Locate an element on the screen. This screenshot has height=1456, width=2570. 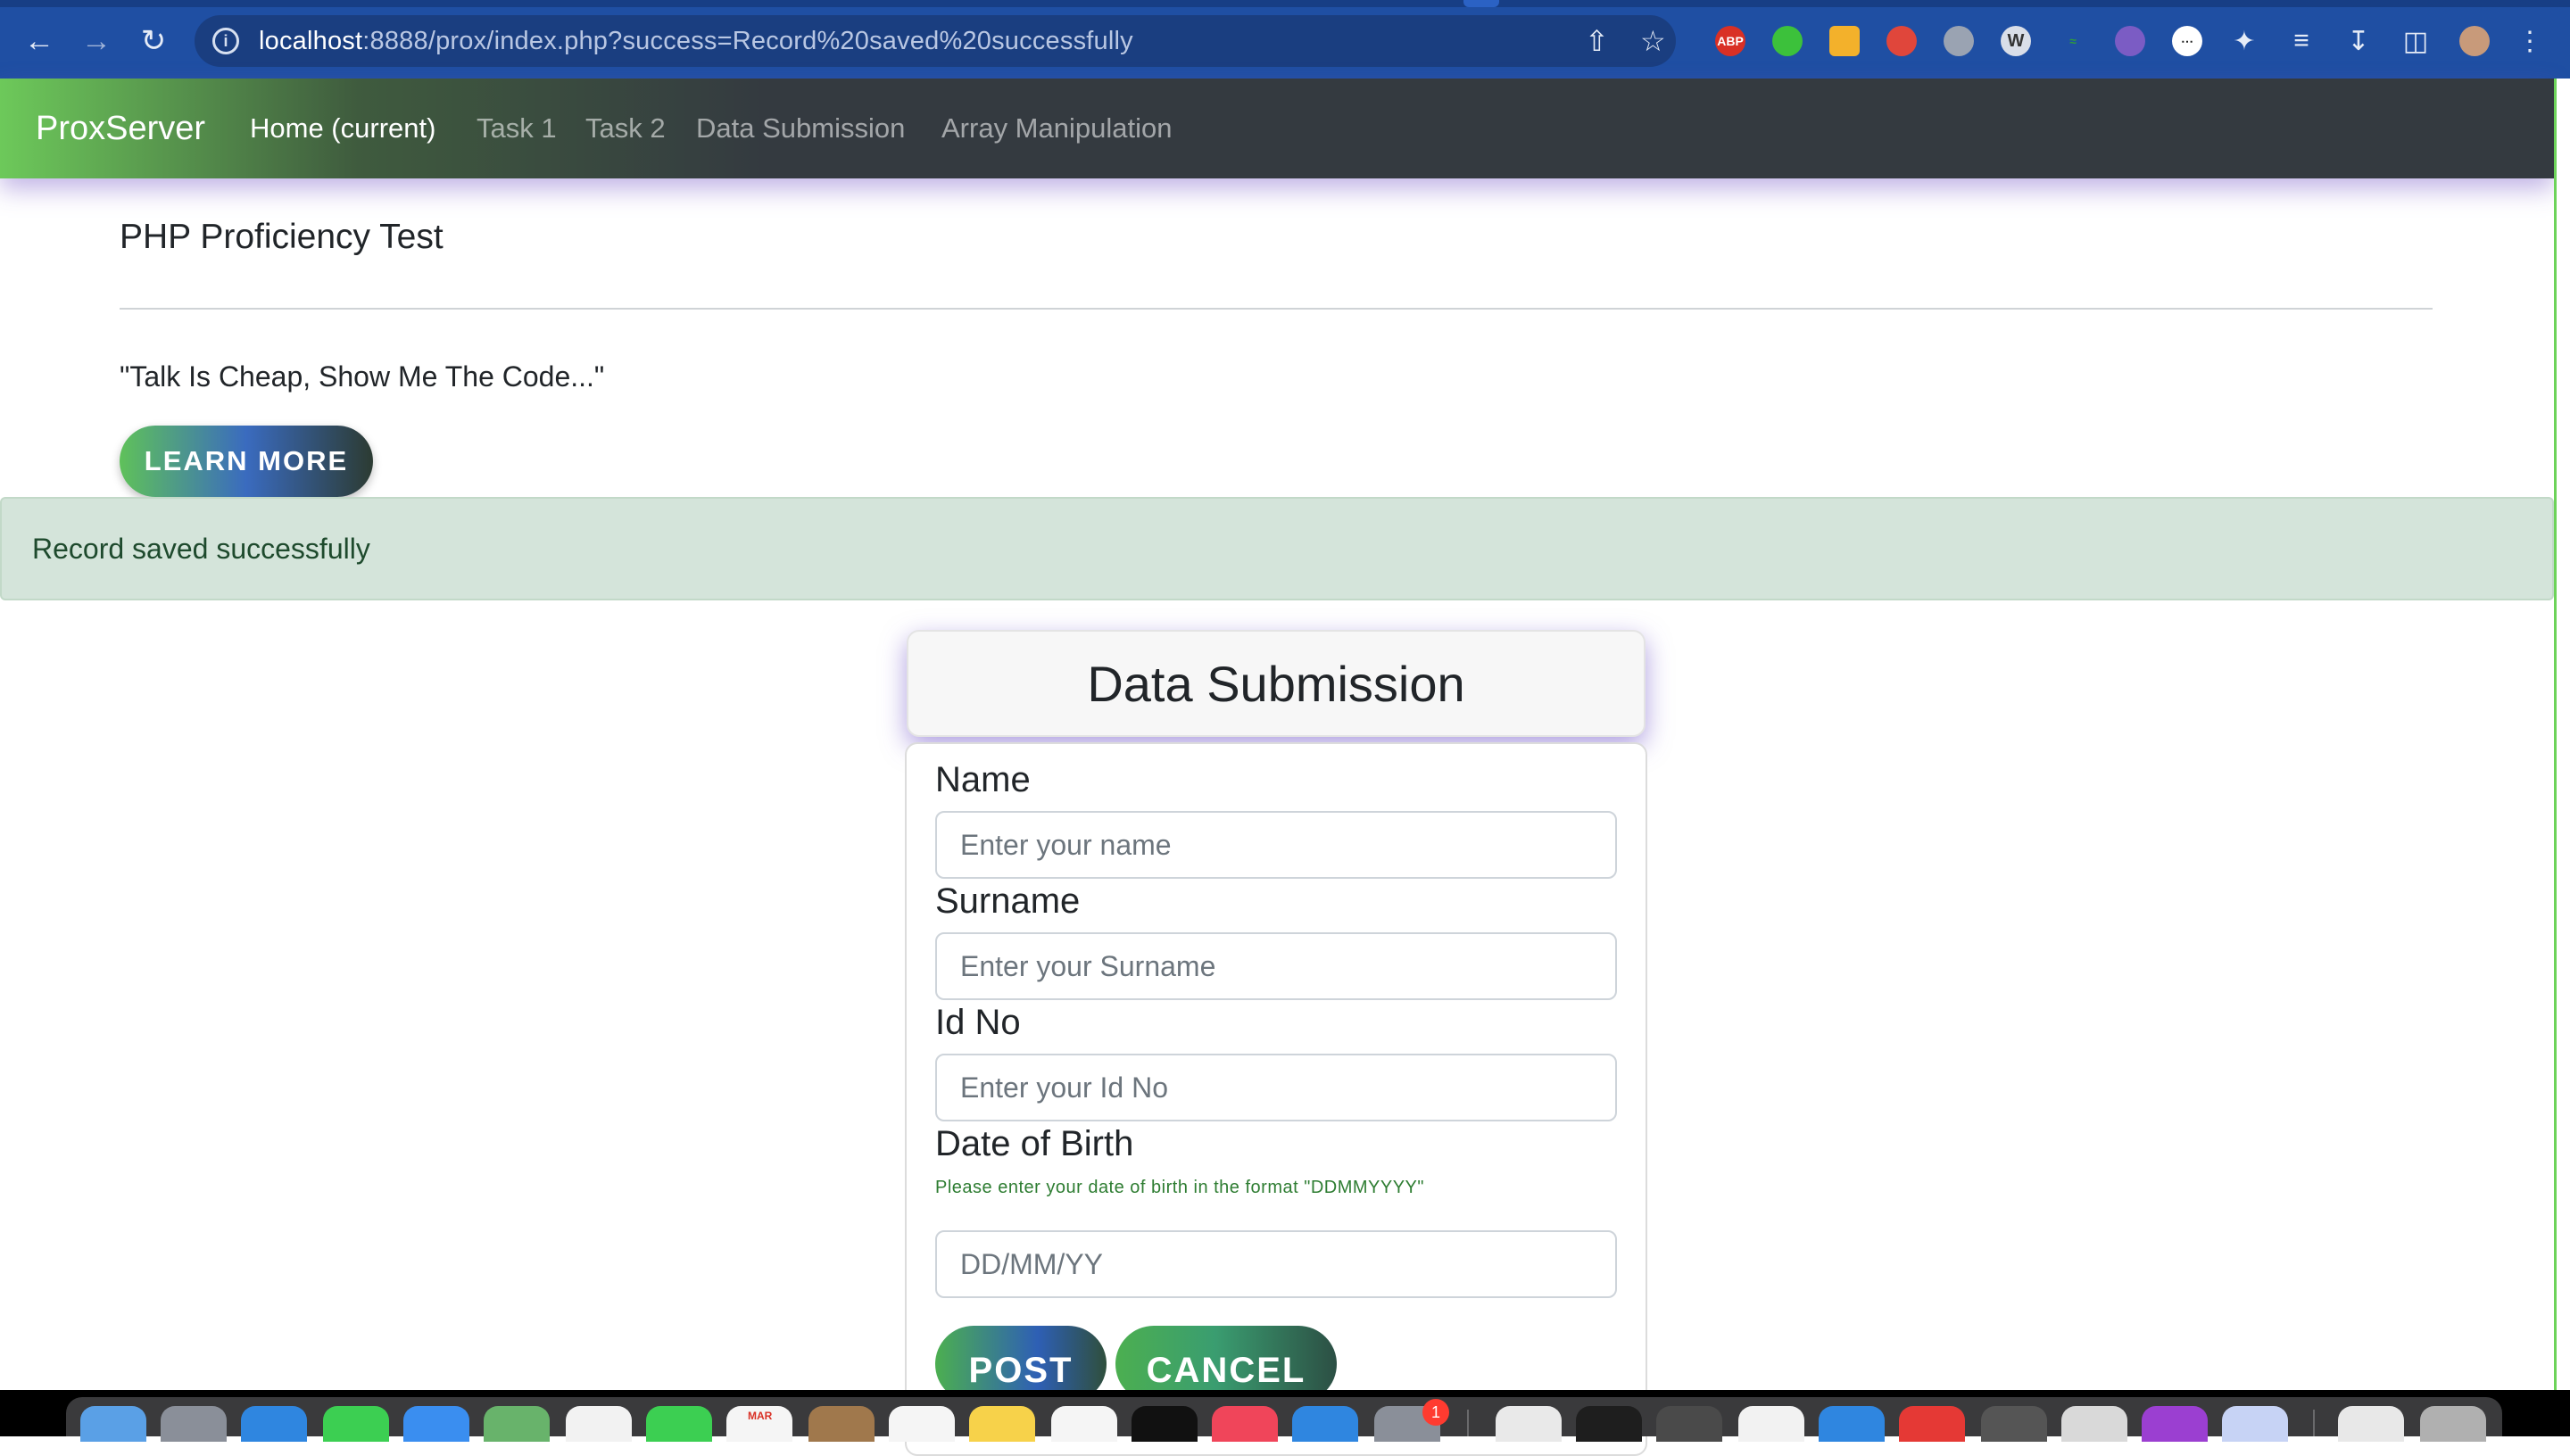
notification-badge: 1 is located at coordinates (1435, 1413).